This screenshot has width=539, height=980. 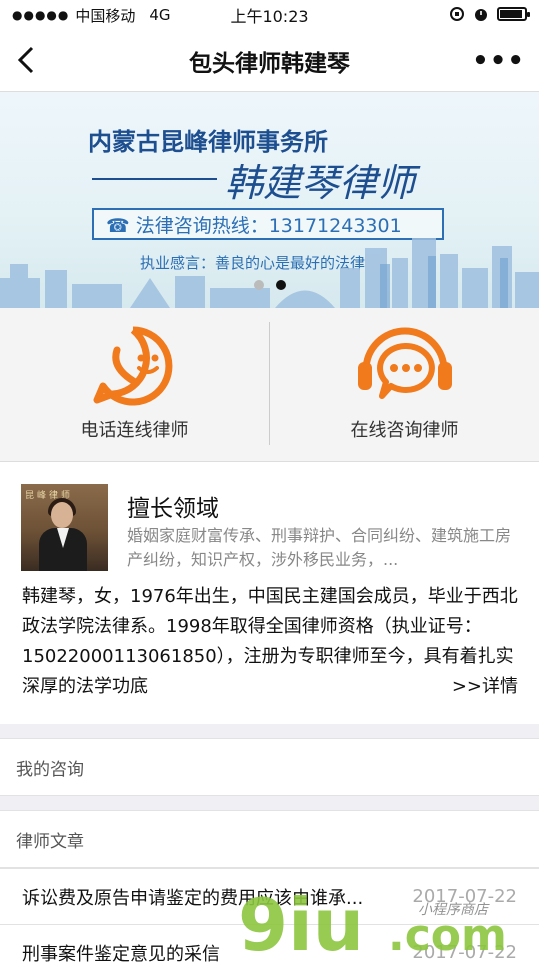 What do you see at coordinates (269, 273) in the screenshot?
I see `city-skyline-graphic` at bounding box center [269, 273].